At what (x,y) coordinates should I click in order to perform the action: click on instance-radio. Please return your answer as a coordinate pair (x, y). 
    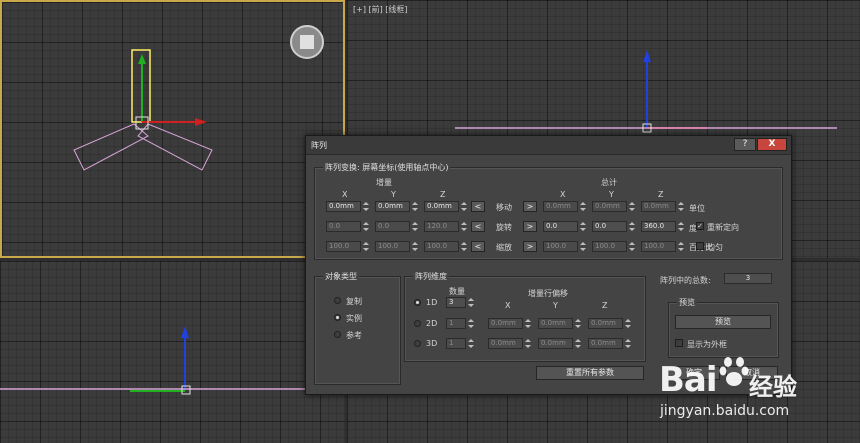
    Looking at the image, I should click on (337, 317).